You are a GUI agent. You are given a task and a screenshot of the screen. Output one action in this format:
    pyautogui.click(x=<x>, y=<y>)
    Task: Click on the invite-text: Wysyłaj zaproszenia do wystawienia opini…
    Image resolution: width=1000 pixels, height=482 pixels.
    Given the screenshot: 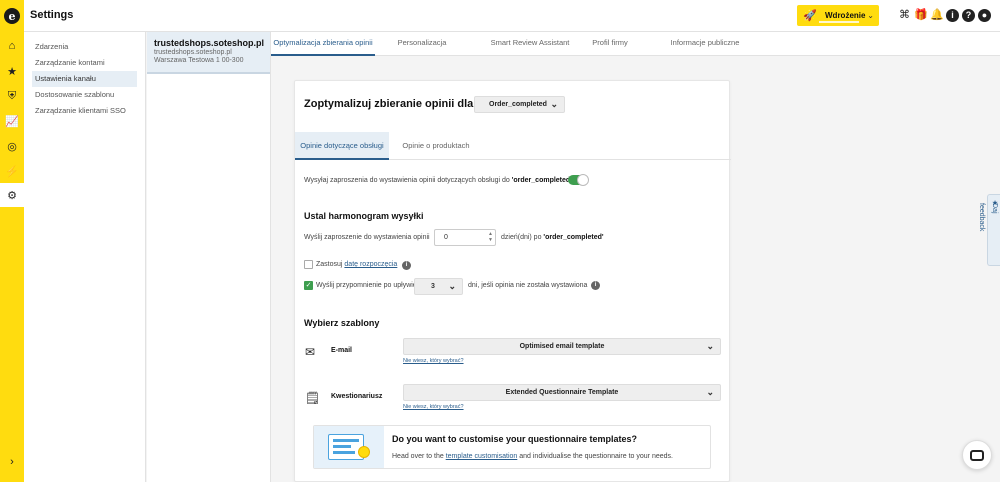 What is the action you would take?
    pyautogui.click(x=408, y=180)
    